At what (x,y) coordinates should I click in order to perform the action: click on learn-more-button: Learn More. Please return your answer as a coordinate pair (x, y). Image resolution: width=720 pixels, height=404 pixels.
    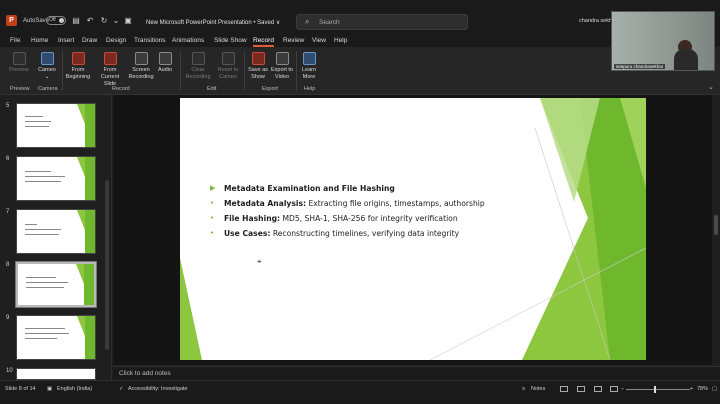
    Looking at the image, I should click on (309, 66).